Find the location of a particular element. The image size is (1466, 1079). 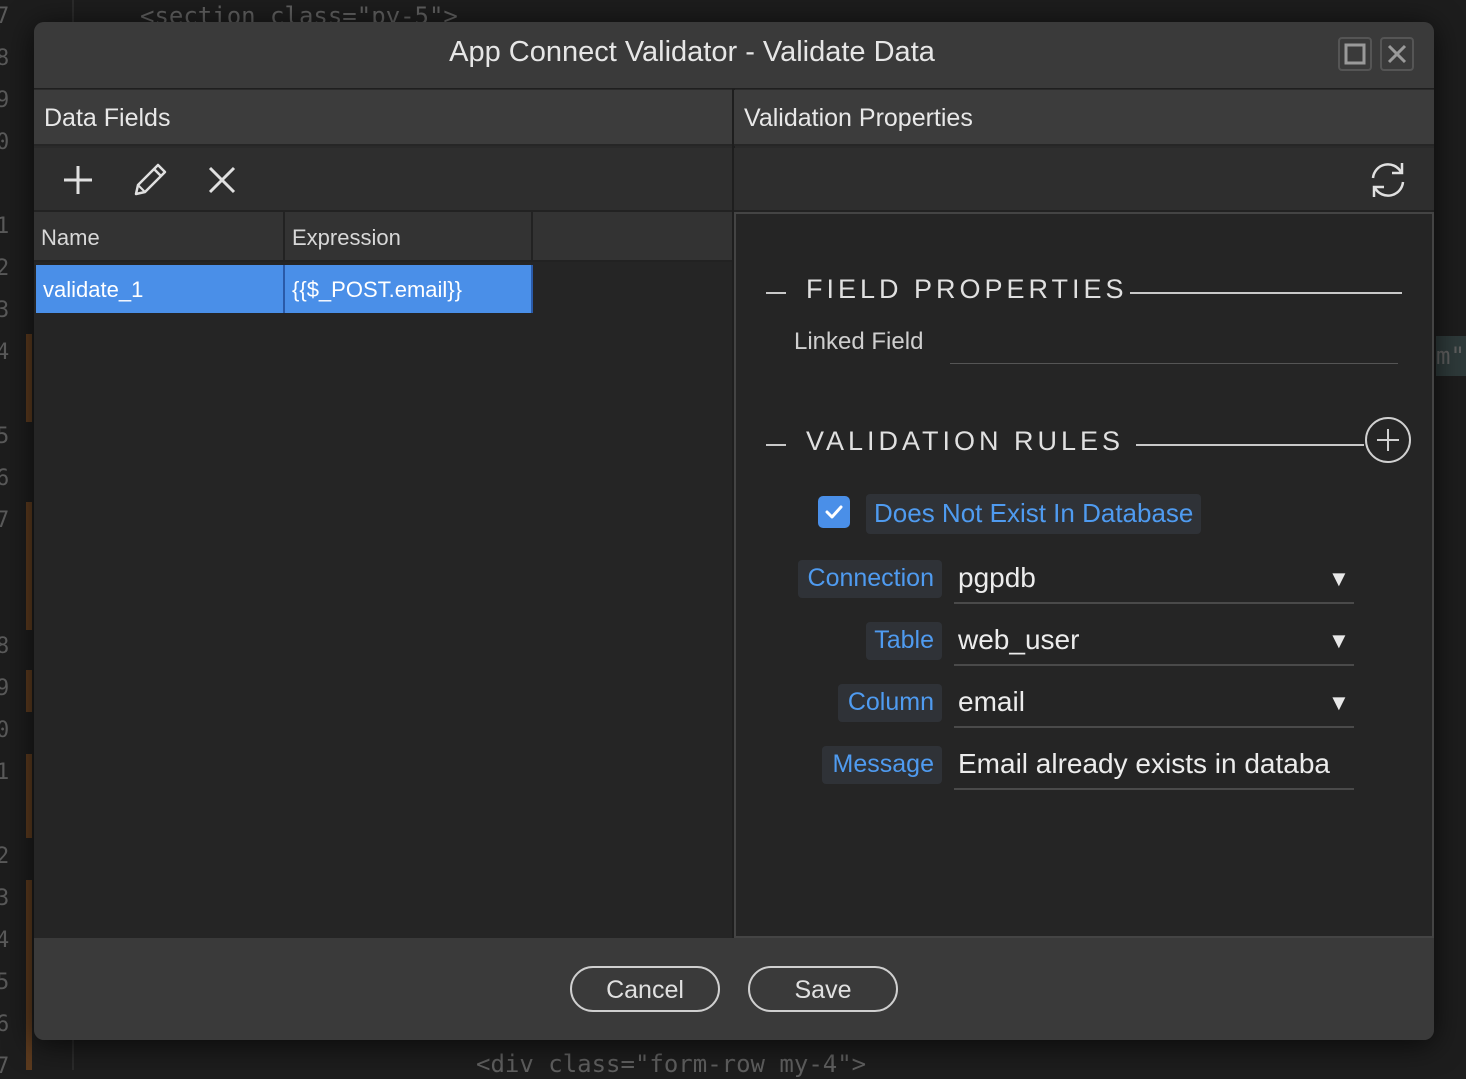

column-select: email is located at coordinates (1138, 702).